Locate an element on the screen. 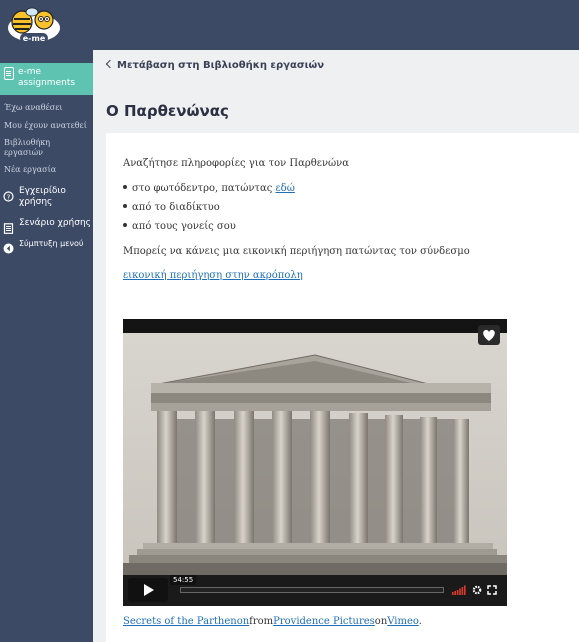 This screenshot has width=579, height=642. video-controls: 54:55 is located at coordinates (315, 590).